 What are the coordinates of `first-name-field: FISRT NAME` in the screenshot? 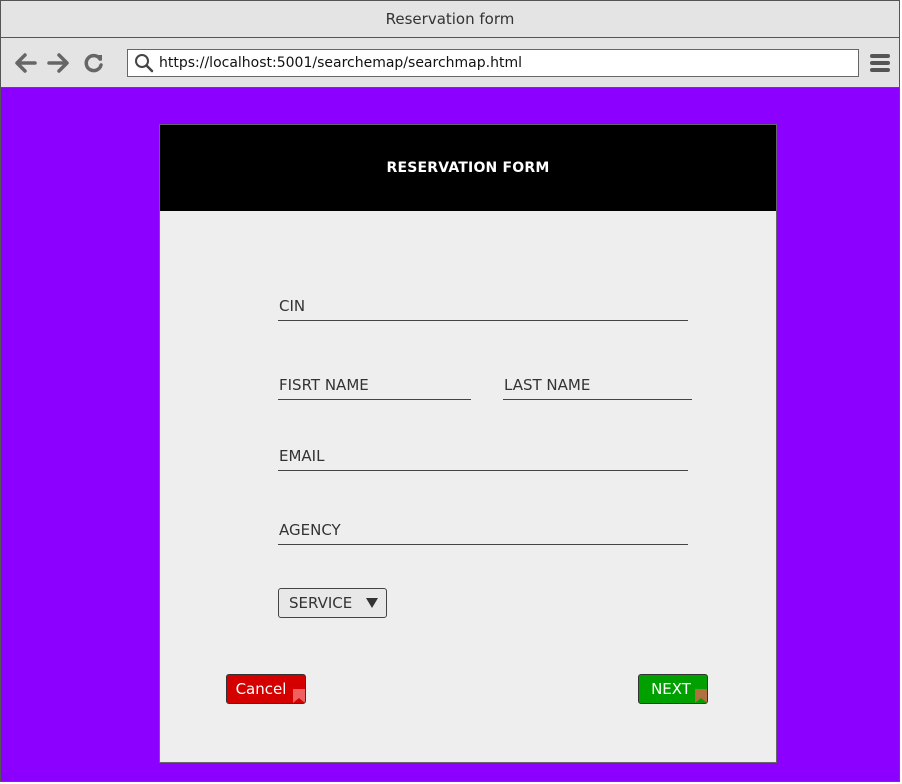 It's located at (374, 386).